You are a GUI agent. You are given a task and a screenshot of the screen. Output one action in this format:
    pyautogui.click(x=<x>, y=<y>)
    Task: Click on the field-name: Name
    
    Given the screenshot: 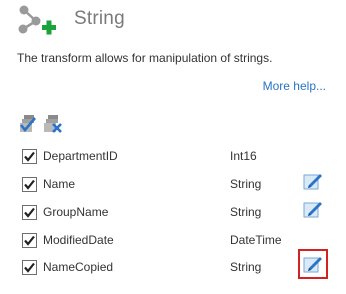 What is the action you would take?
    pyautogui.click(x=59, y=184)
    